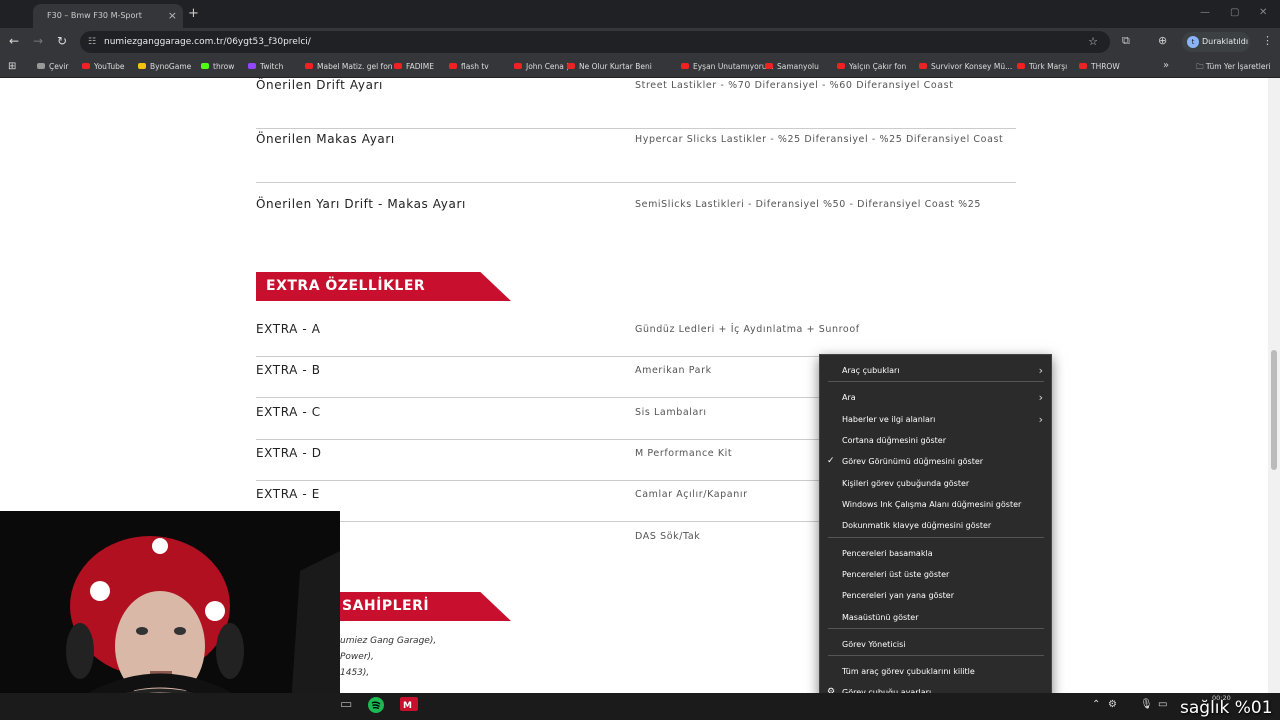  I want to click on extra-value: M Performance Kit, so click(684, 453).